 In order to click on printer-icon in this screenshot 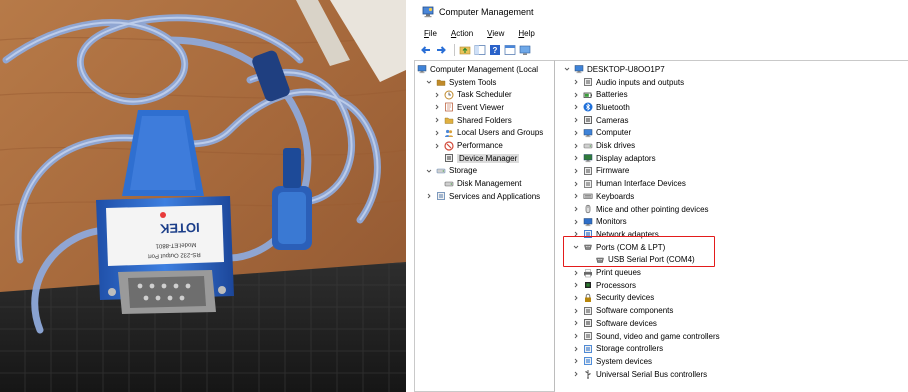, I will do `click(588, 272)`.